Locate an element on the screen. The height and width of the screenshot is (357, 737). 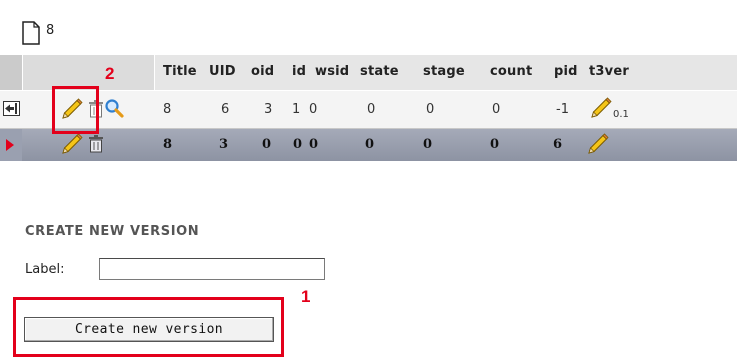
create-new-version-button: Create new version is located at coordinates (149, 329).